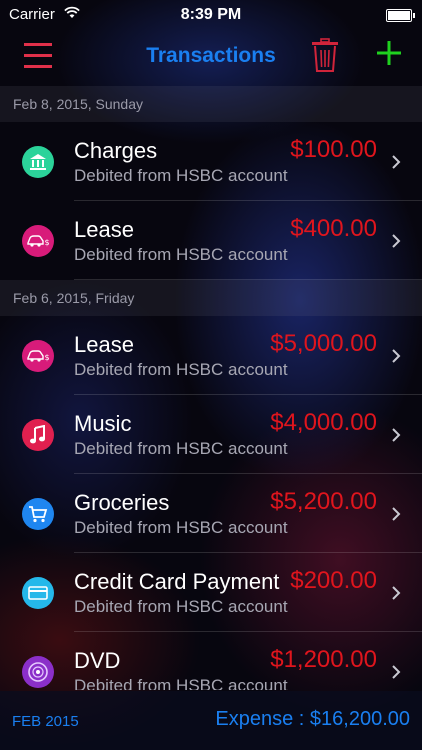  I want to click on month-selector: FEB 2015, so click(45, 721).